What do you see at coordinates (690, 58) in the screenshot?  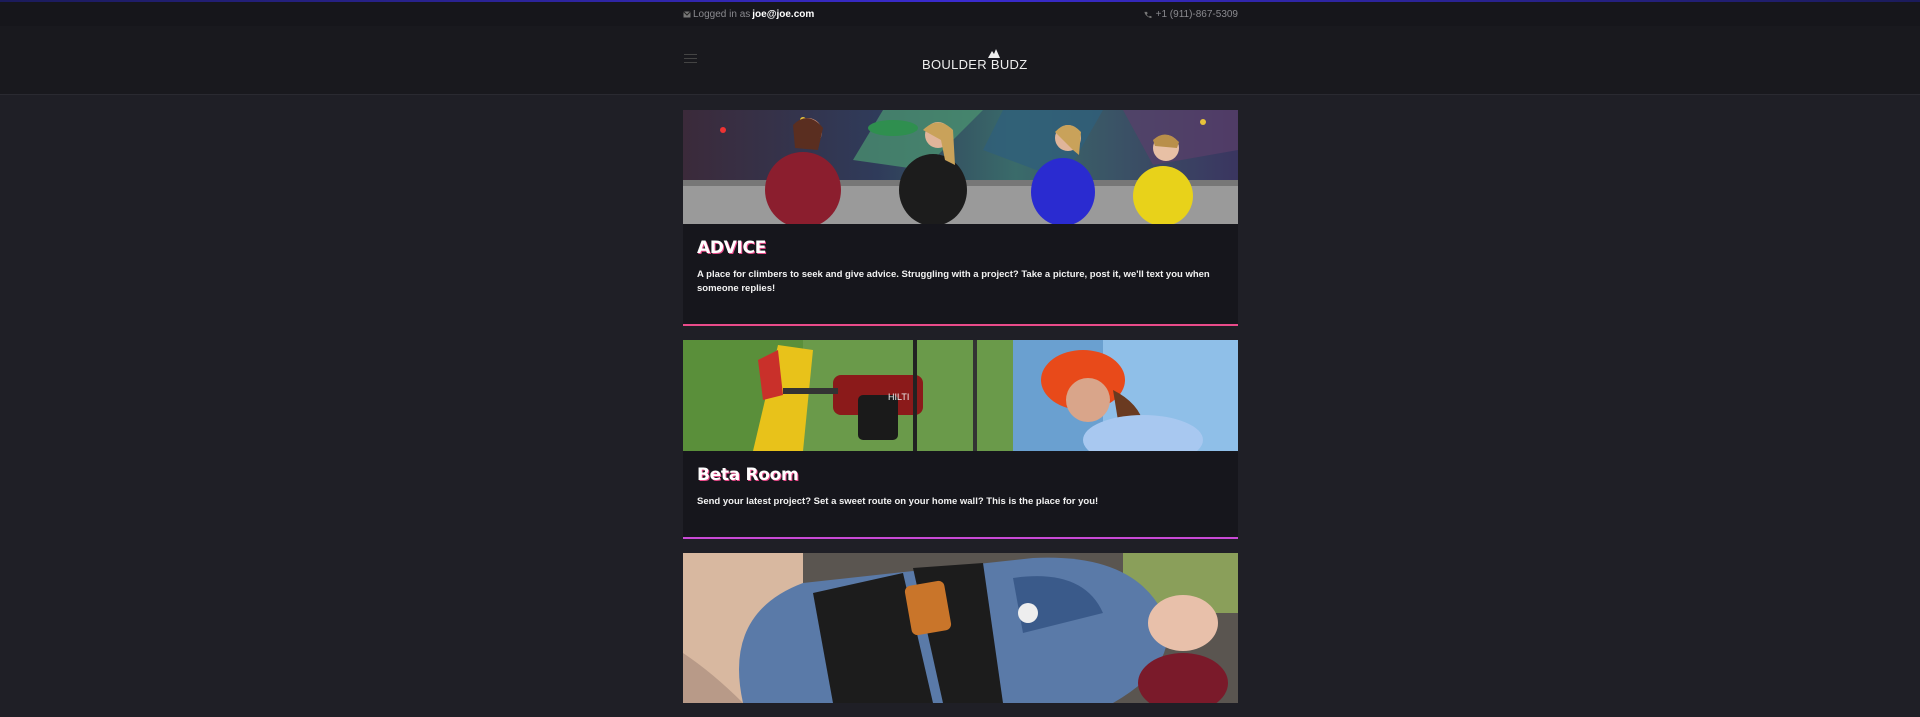 I see `hamburger-menu-icon` at bounding box center [690, 58].